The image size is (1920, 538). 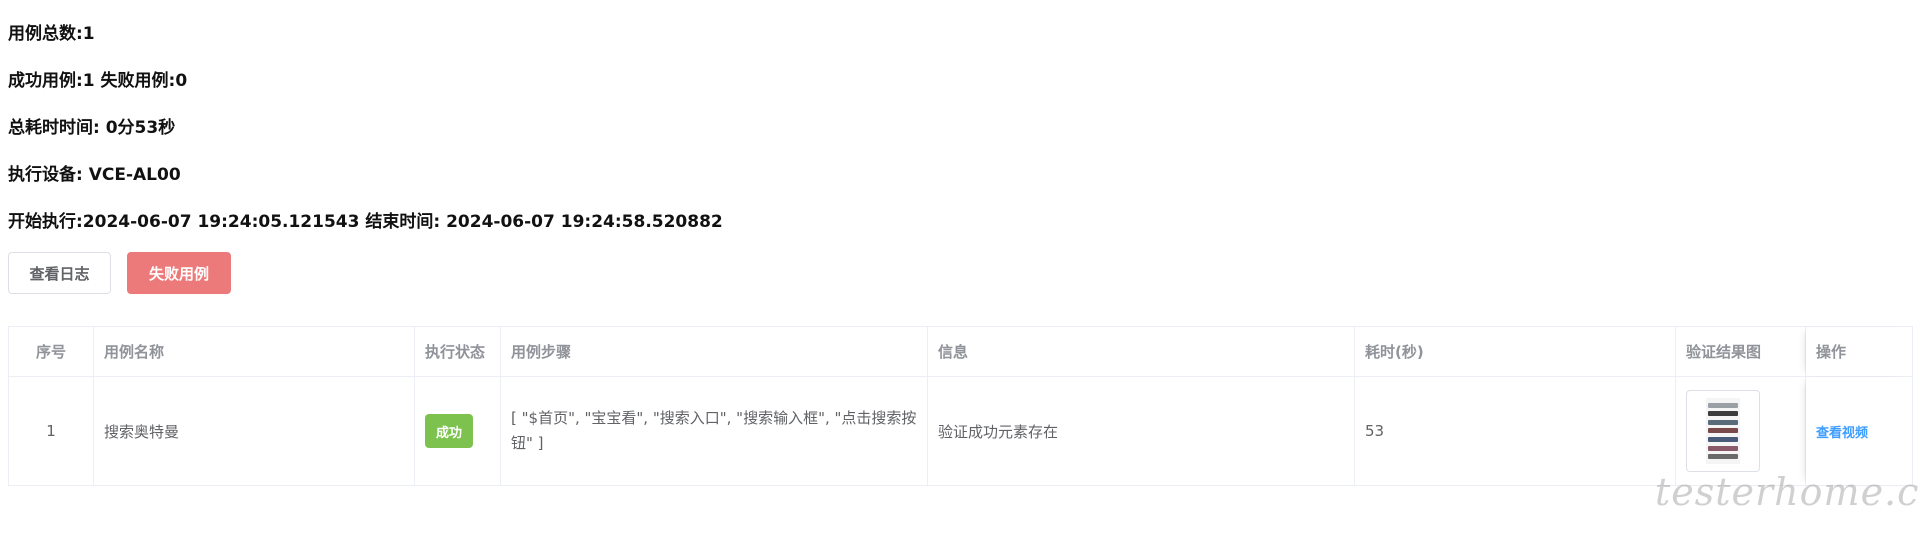 I want to click on row-status-cell: 成功, so click(x=458, y=431).